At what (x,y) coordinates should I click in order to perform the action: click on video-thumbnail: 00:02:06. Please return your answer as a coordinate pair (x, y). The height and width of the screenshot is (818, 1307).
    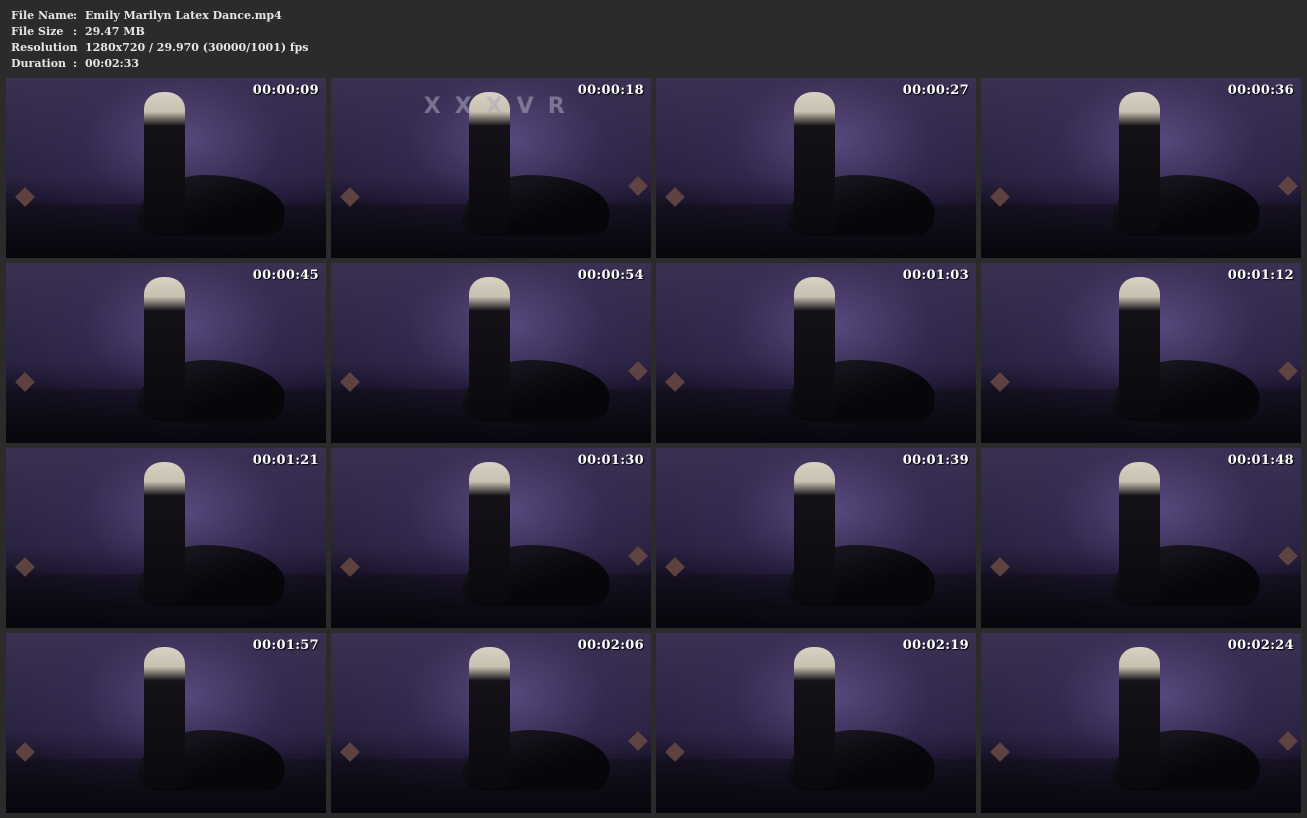
    Looking at the image, I should click on (491, 723).